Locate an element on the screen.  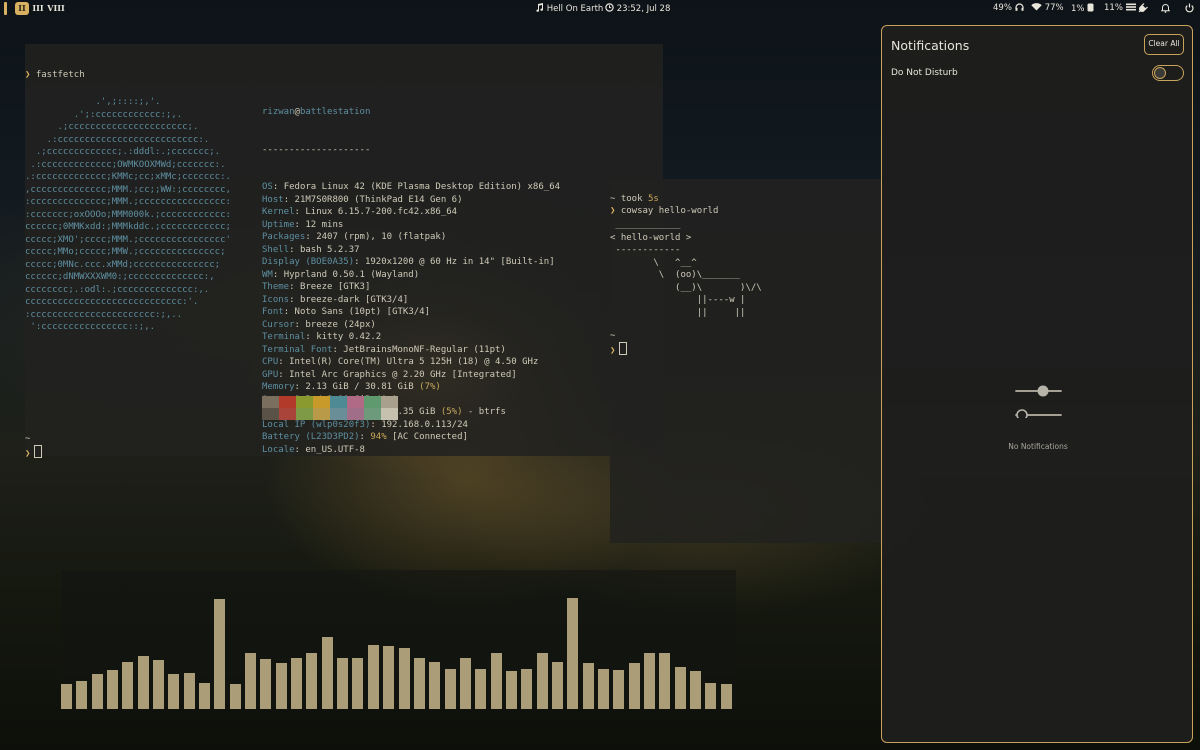
info-key: Packages is located at coordinates (284, 237).